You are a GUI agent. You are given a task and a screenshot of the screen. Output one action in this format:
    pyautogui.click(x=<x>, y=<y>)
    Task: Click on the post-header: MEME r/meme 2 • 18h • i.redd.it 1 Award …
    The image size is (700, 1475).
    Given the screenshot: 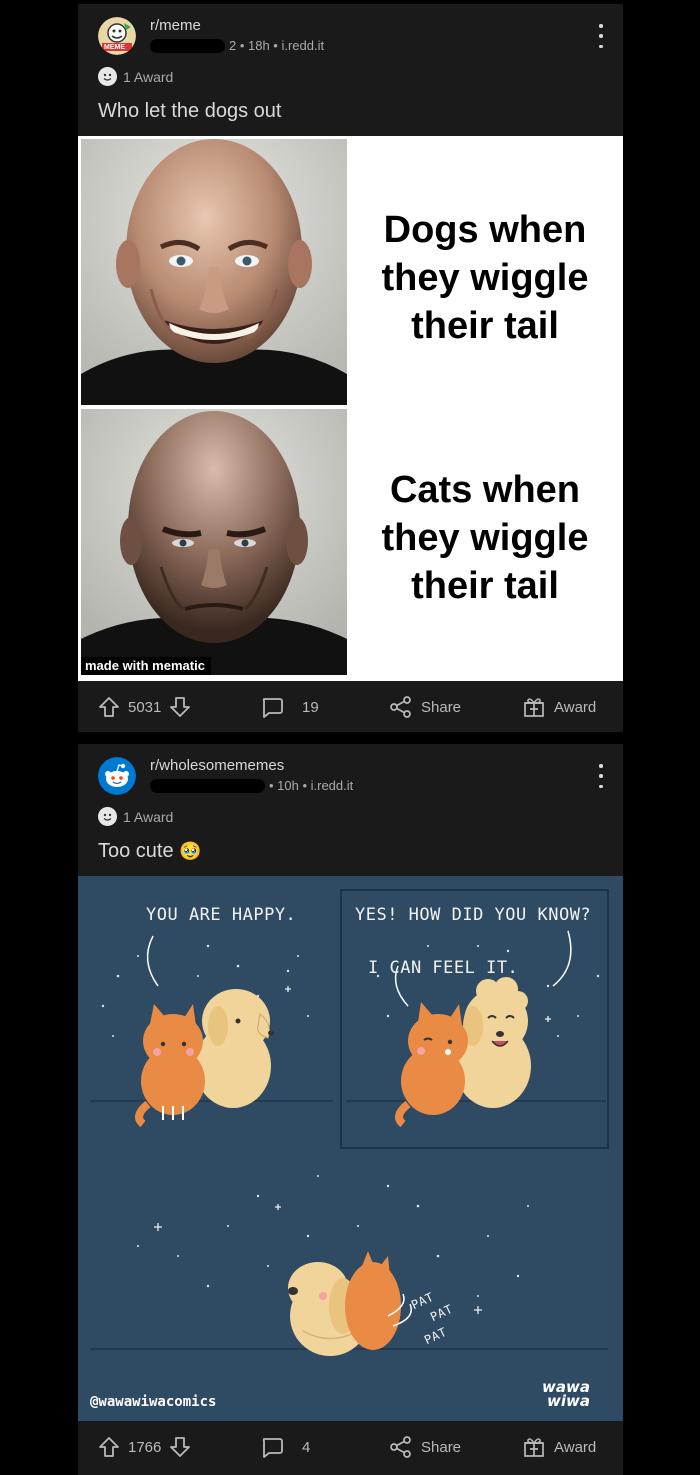 What is the action you would take?
    pyautogui.click(x=350, y=69)
    